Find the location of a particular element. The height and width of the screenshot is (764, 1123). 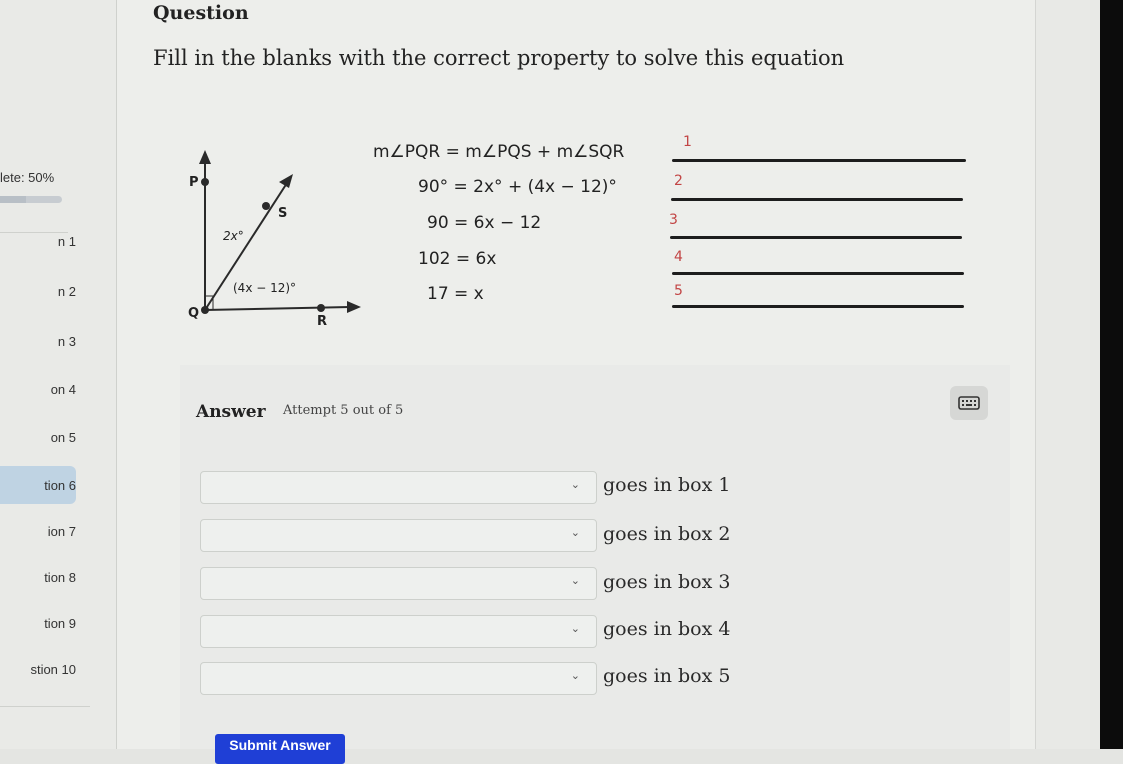

angle-label-lower: (4x − 12)° is located at coordinates (264, 288).